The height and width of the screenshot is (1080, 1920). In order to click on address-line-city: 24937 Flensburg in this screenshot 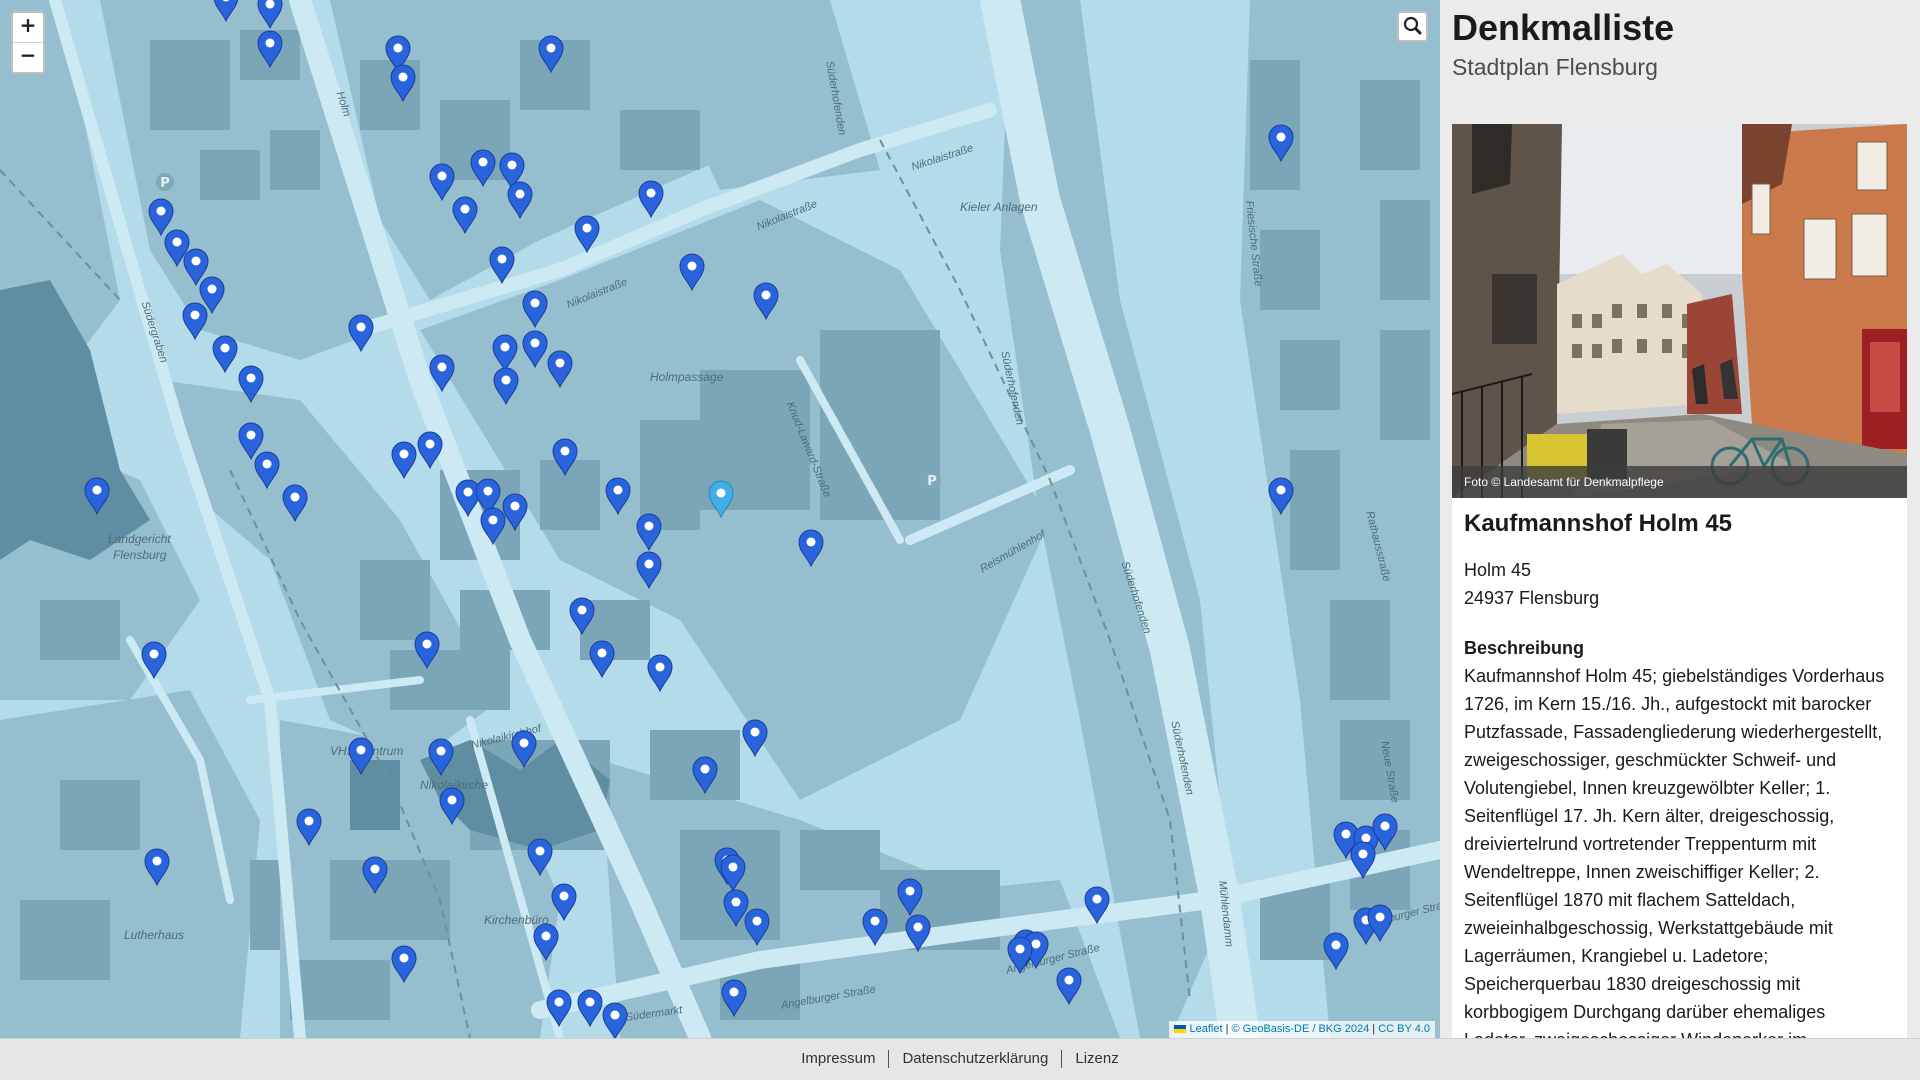, I will do `click(1532, 598)`.